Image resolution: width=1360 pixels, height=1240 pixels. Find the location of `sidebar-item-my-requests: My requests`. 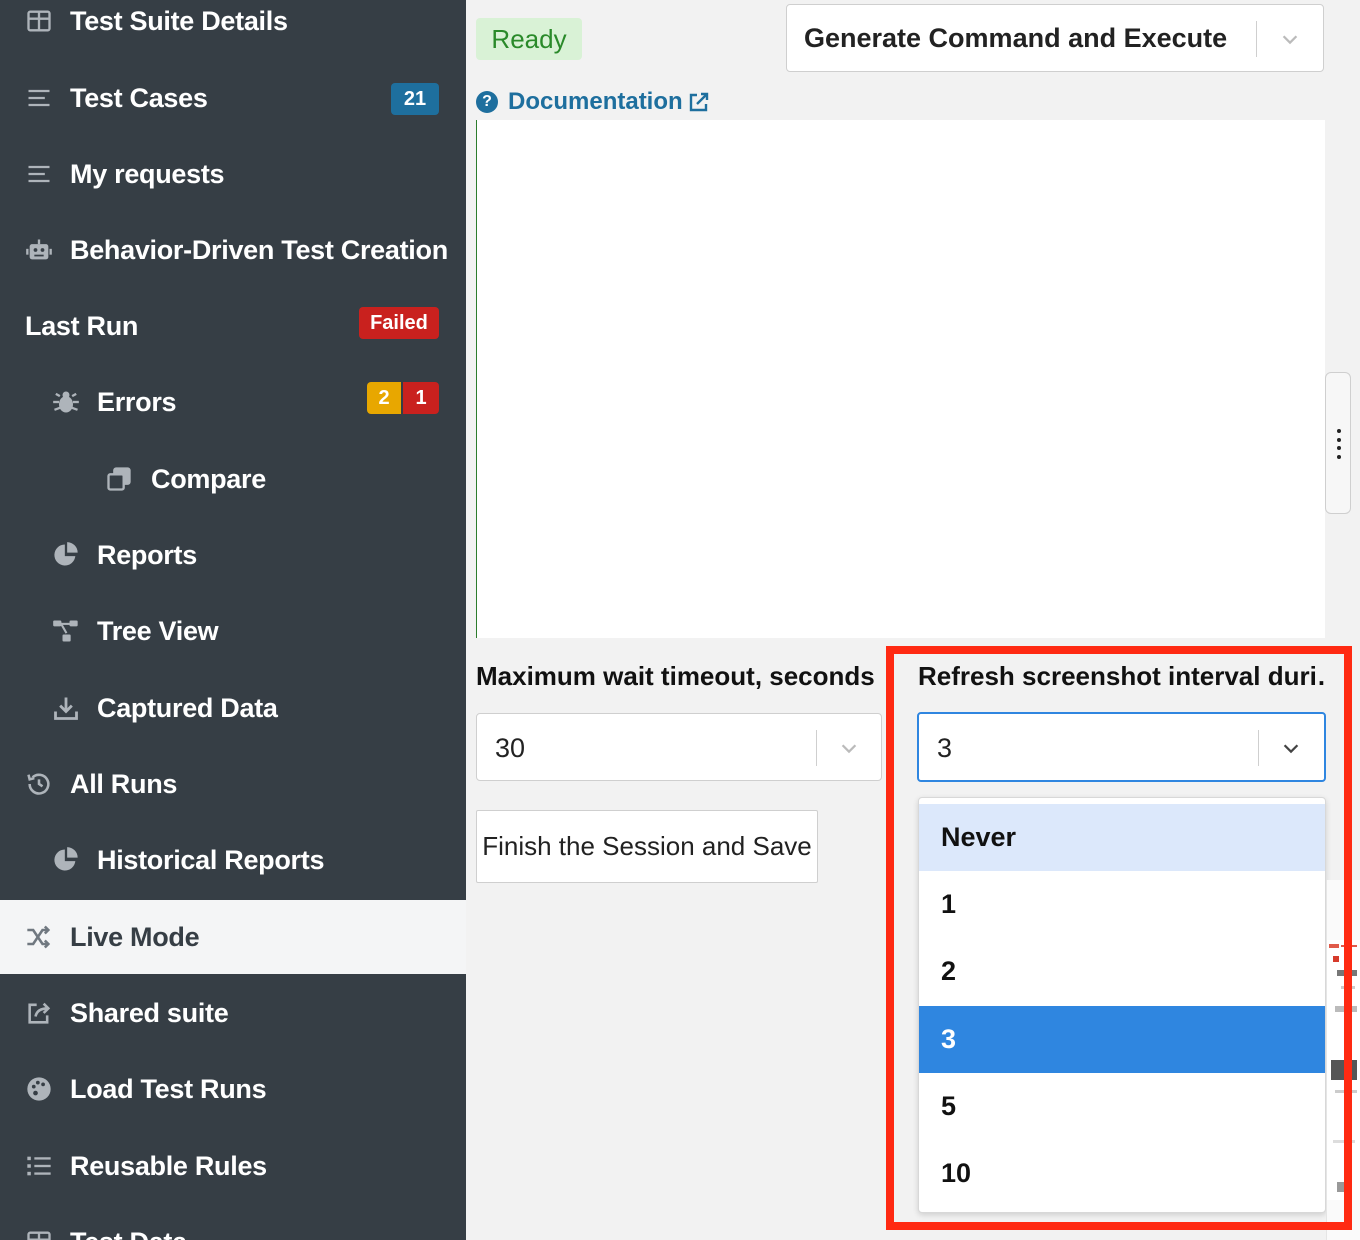

sidebar-item-my-requests: My requests is located at coordinates (233, 174).